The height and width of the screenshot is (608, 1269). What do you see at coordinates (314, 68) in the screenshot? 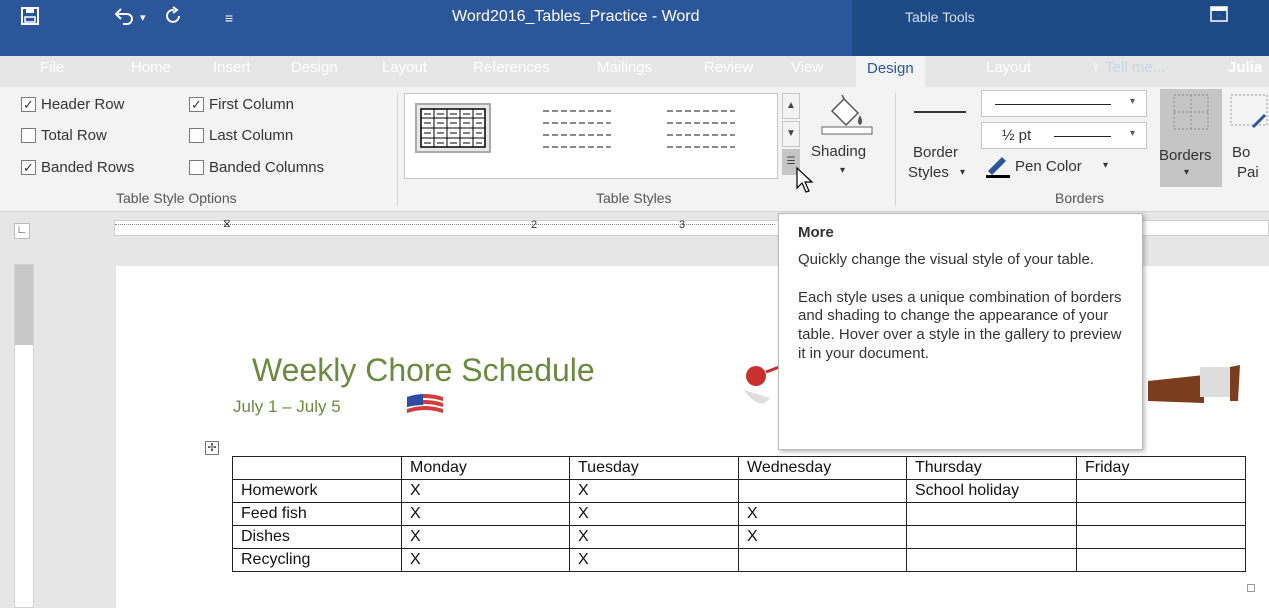
I see `tab-design: Design` at bounding box center [314, 68].